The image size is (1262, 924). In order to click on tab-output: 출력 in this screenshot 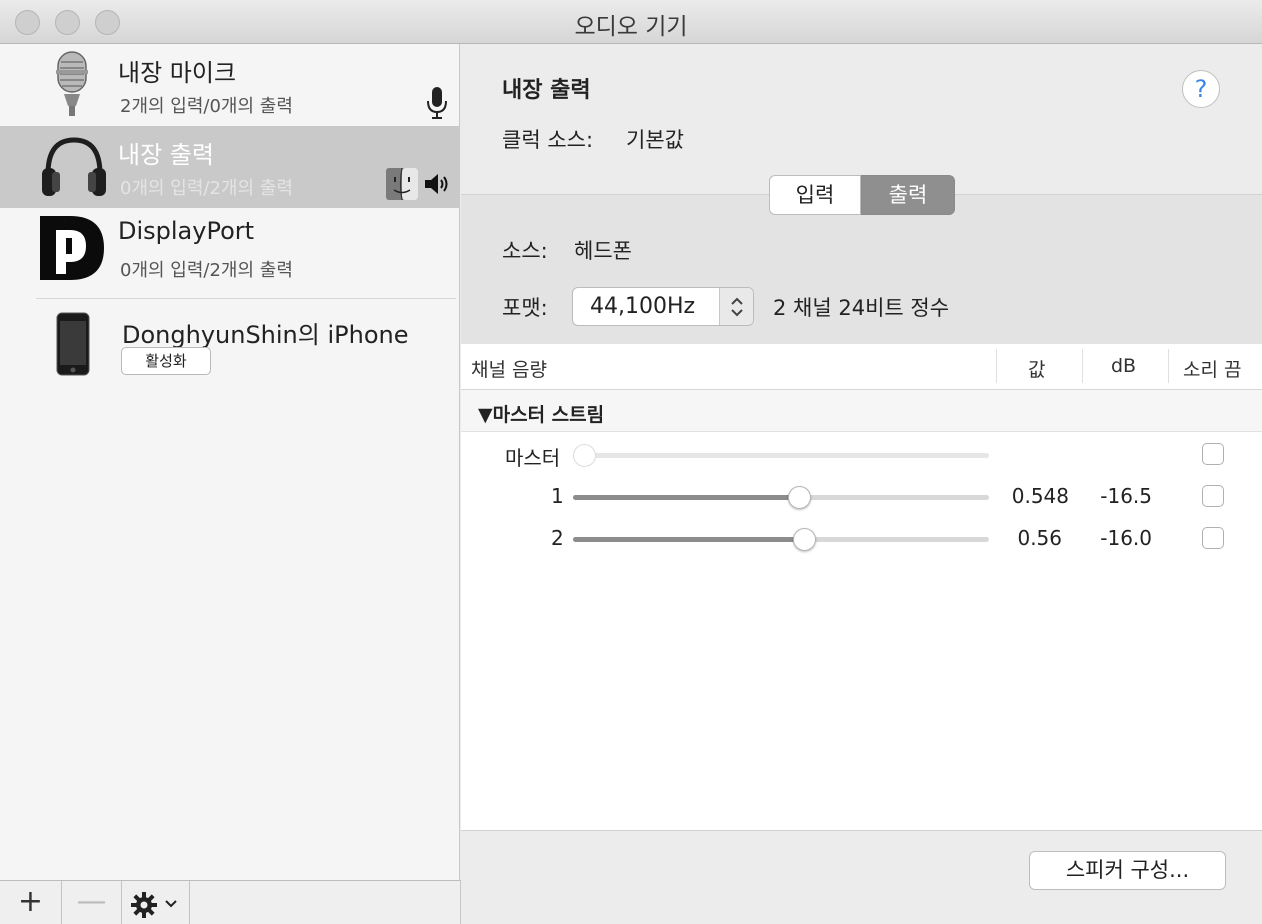, I will do `click(908, 195)`.